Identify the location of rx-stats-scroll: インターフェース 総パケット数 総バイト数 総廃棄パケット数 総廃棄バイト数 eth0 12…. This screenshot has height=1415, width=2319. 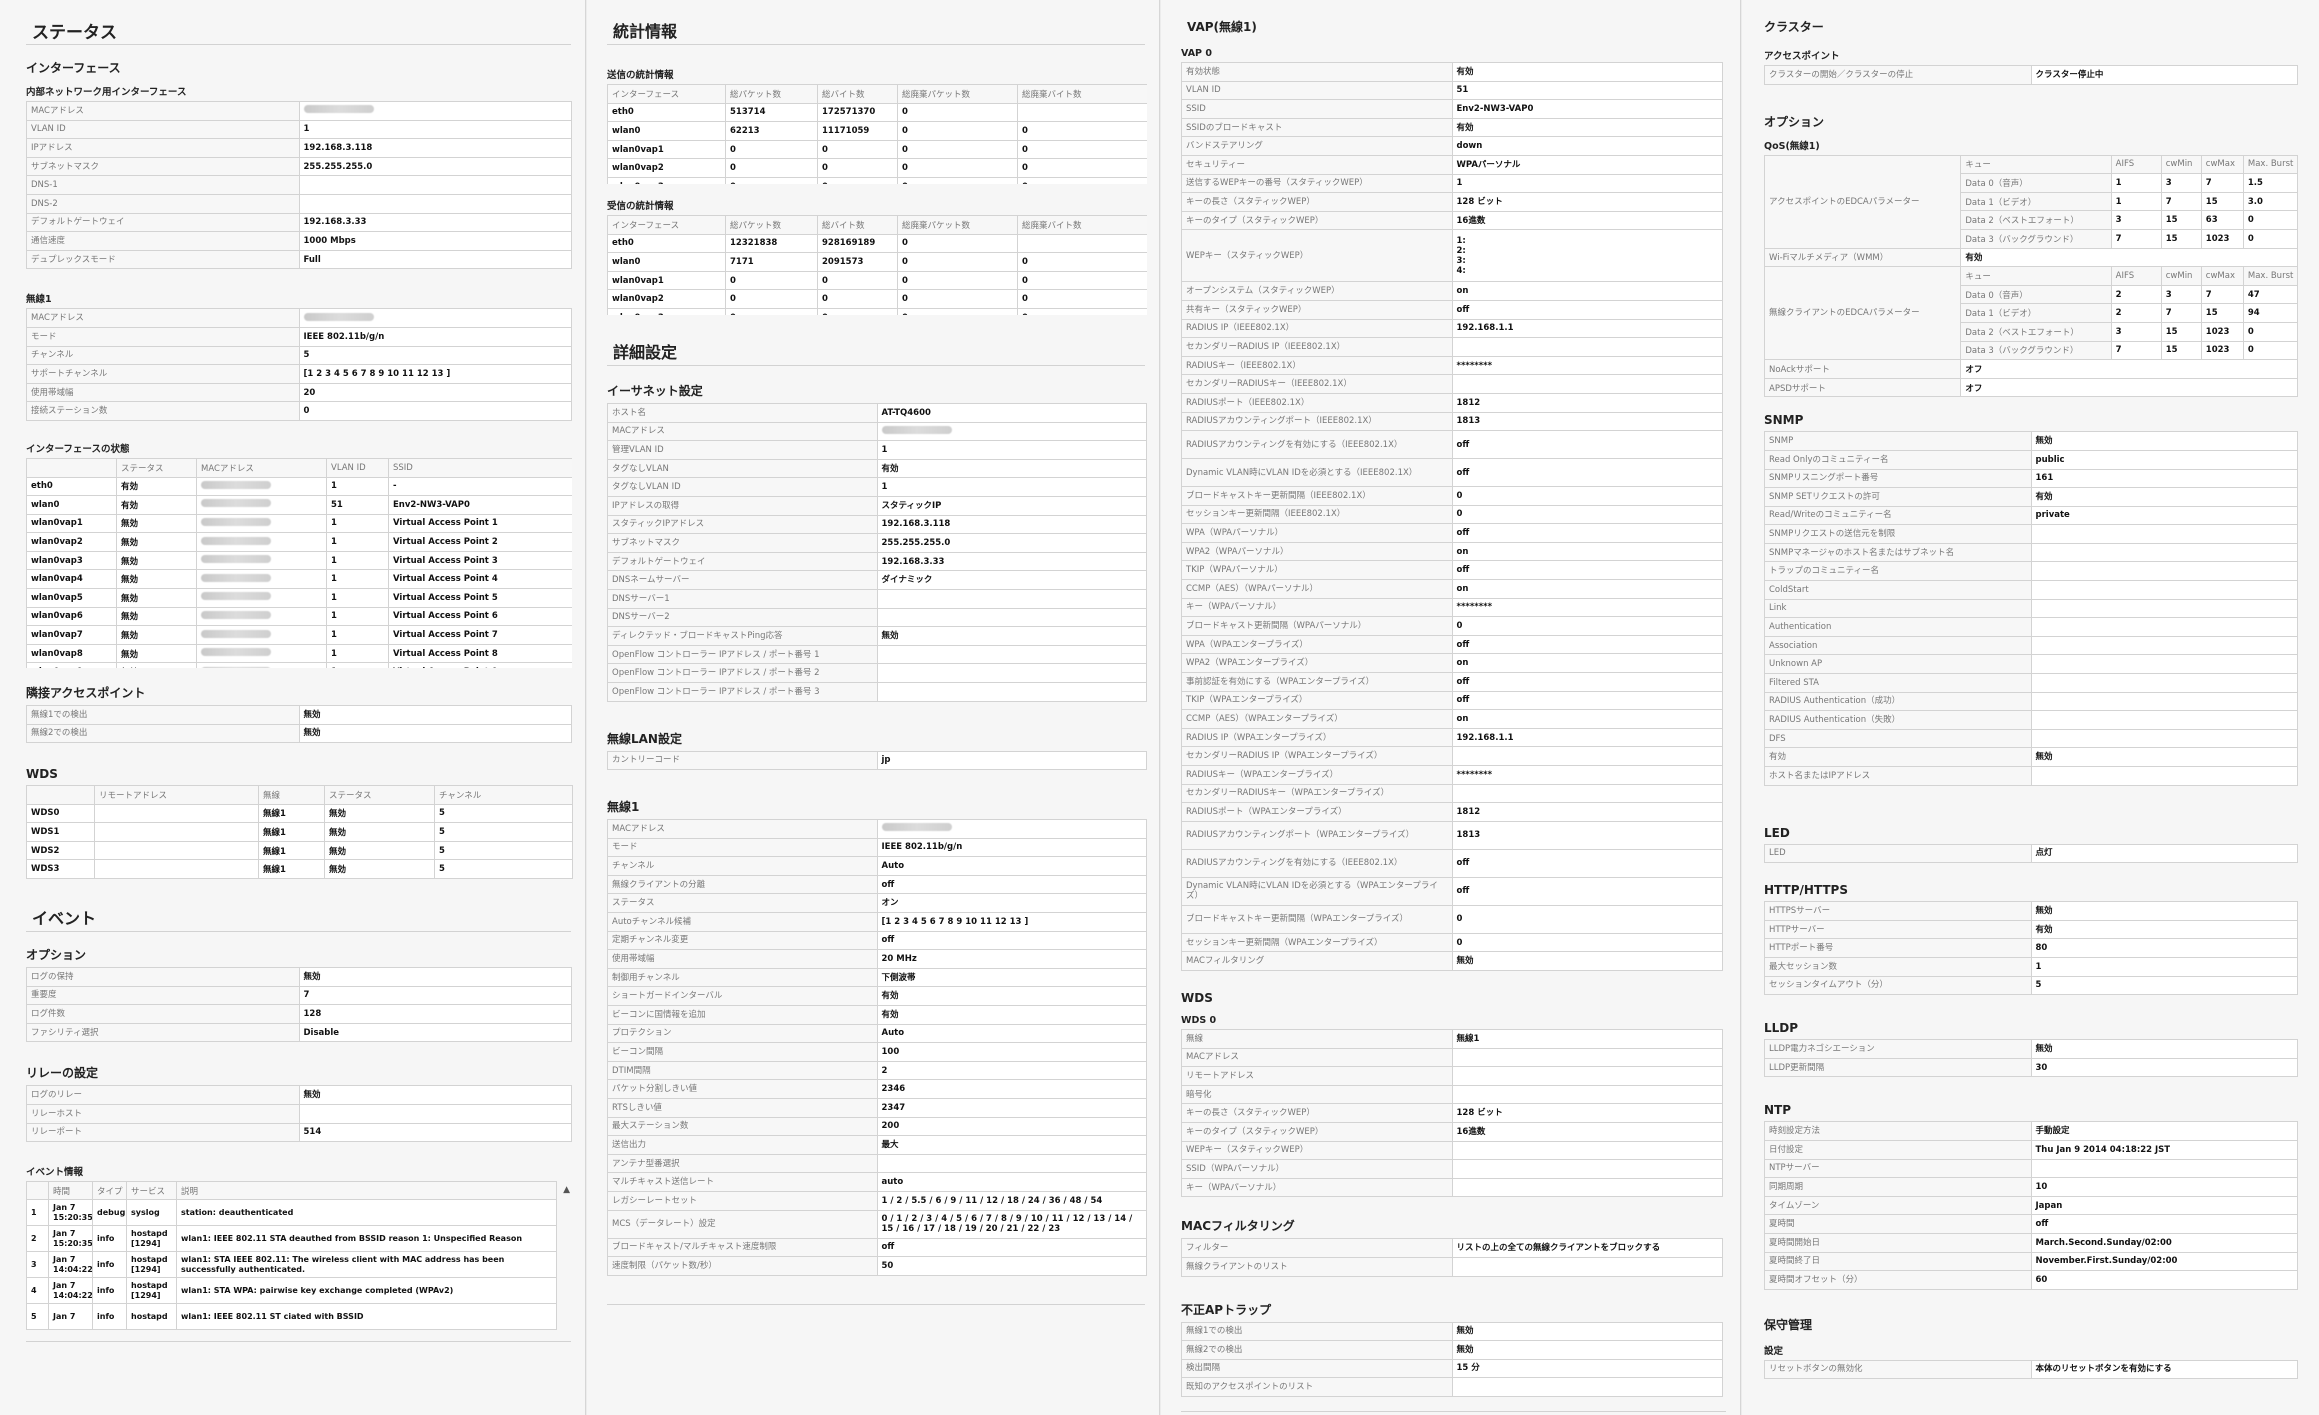
(877, 265).